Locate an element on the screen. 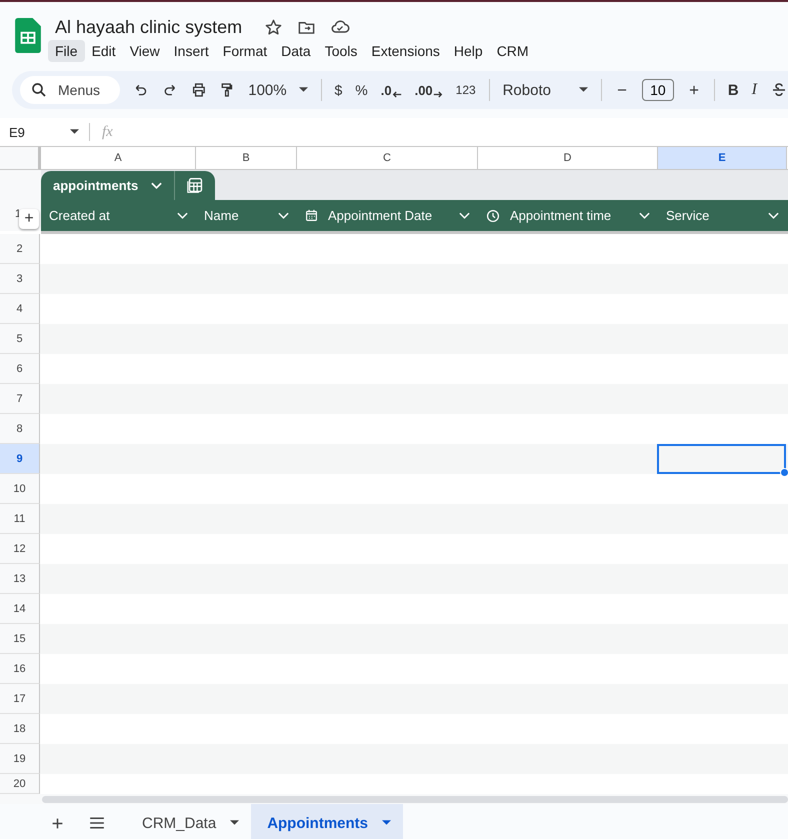  bold-button: B is located at coordinates (733, 90).